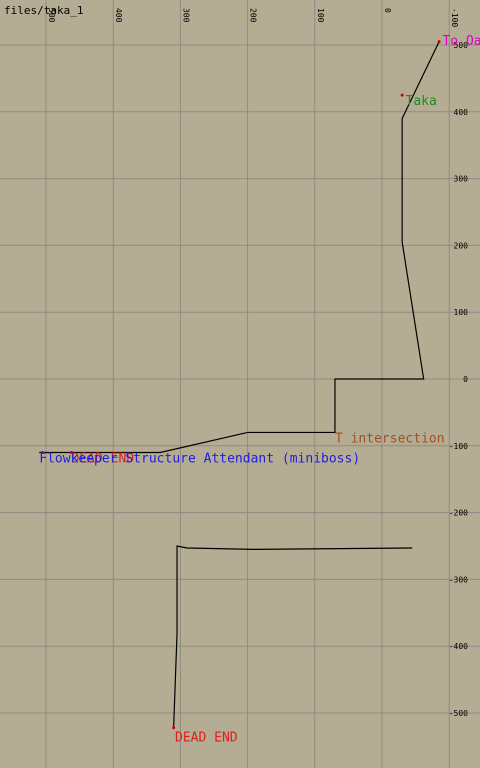 The width and height of the screenshot is (480, 768). Describe the element at coordinates (458, 646) in the screenshot. I see `y-tick-label: -400` at that location.